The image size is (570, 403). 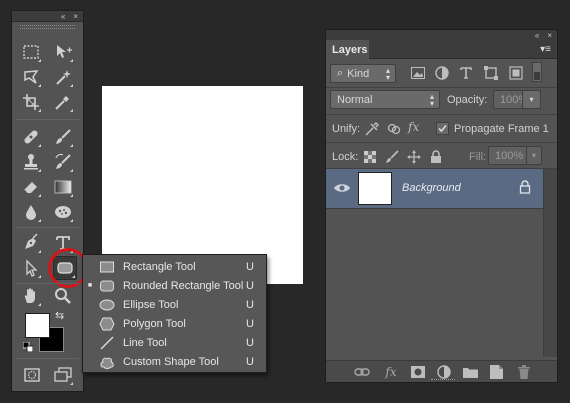 What do you see at coordinates (534, 155) in the screenshot?
I see `fill-dropdown-button: ▾` at bounding box center [534, 155].